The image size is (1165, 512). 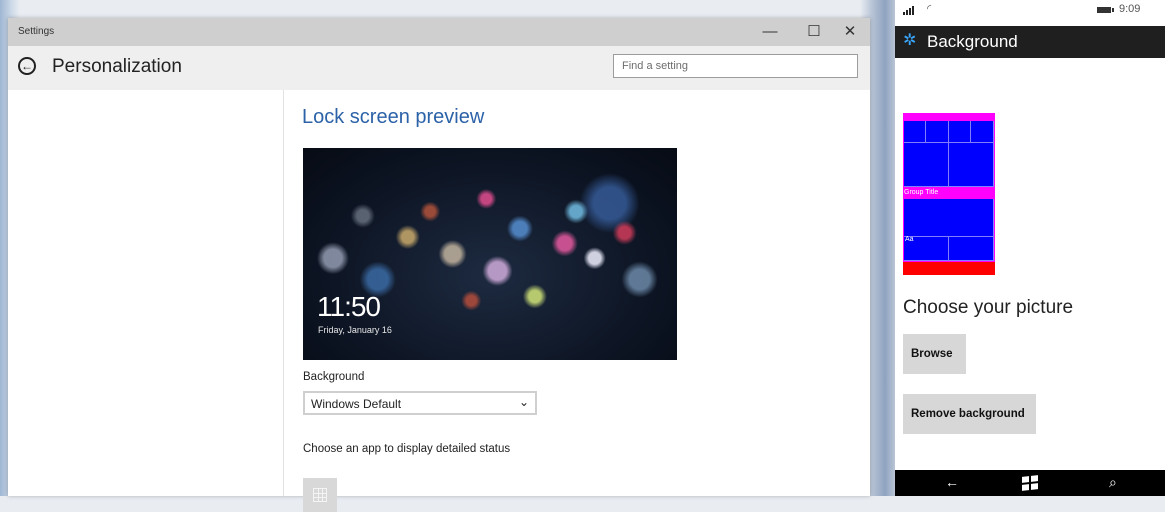 What do you see at coordinates (1030, 11) in the screenshot?
I see `phone-status-bar: ◜ 9:09` at bounding box center [1030, 11].